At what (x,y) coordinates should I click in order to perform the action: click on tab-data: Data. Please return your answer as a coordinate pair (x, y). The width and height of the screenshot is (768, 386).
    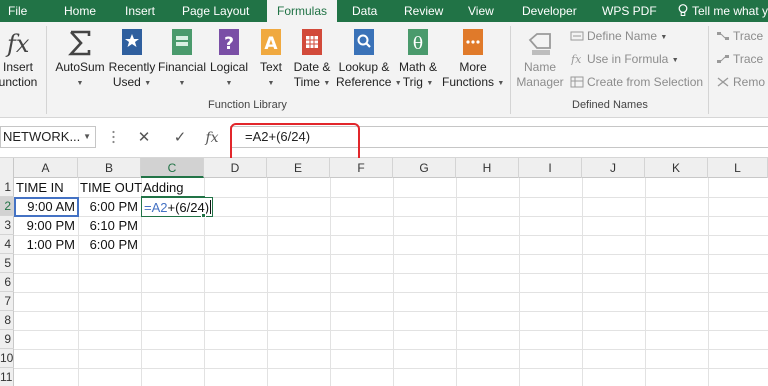
    Looking at the image, I should click on (364, 11).